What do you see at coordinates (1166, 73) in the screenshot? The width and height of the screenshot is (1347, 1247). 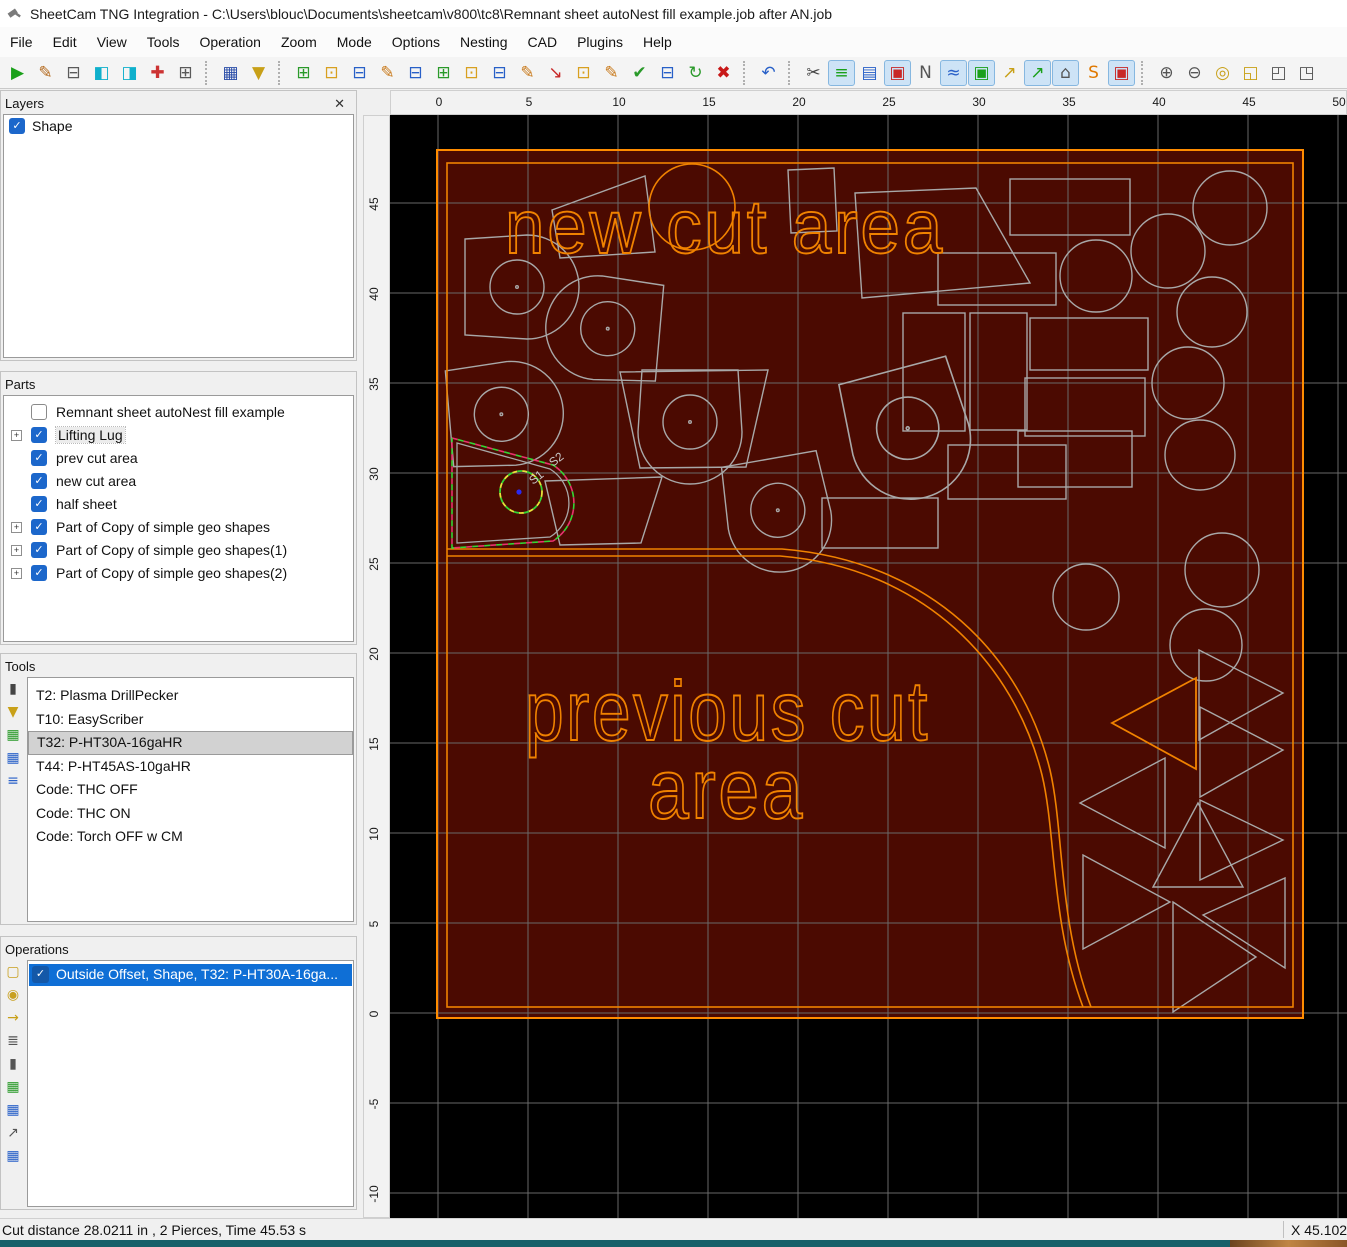 I see `zoom-in-icon: ⊕` at bounding box center [1166, 73].